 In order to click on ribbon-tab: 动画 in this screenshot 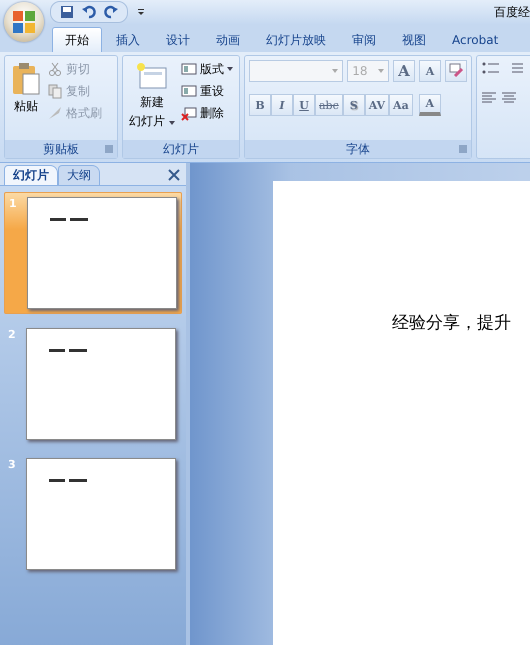, I will do `click(228, 40)`.